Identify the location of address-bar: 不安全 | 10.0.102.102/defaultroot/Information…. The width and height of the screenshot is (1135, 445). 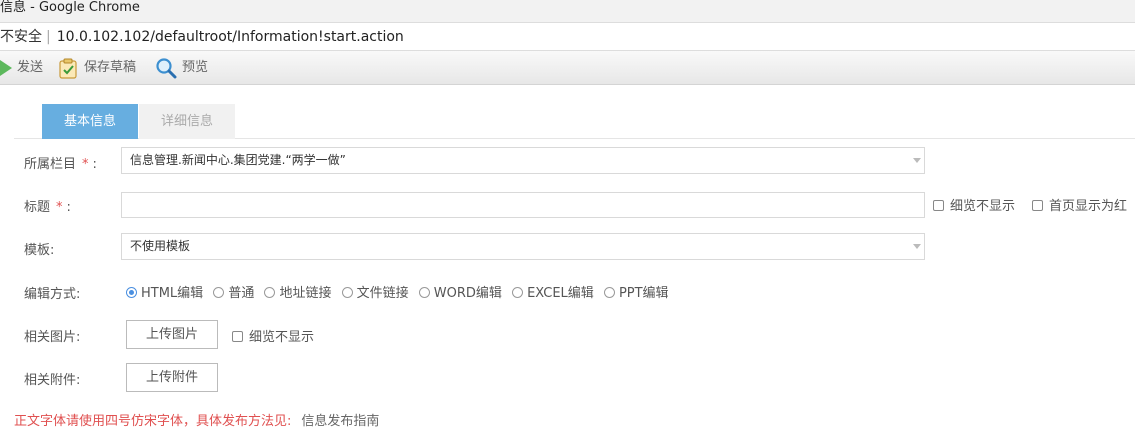
(567, 36).